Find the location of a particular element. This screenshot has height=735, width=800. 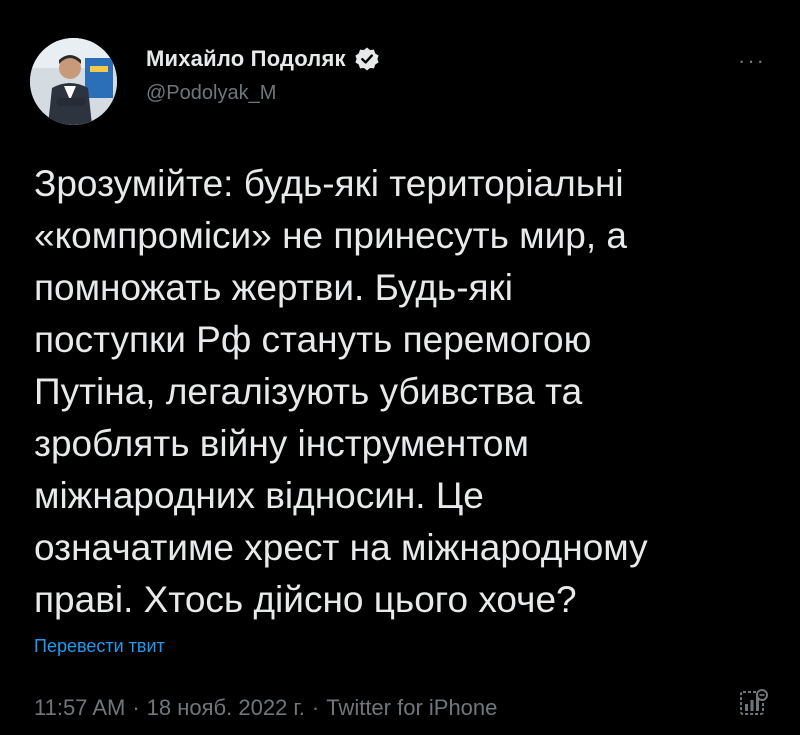

tweet-time: 11:57 AM is located at coordinates (79, 708).